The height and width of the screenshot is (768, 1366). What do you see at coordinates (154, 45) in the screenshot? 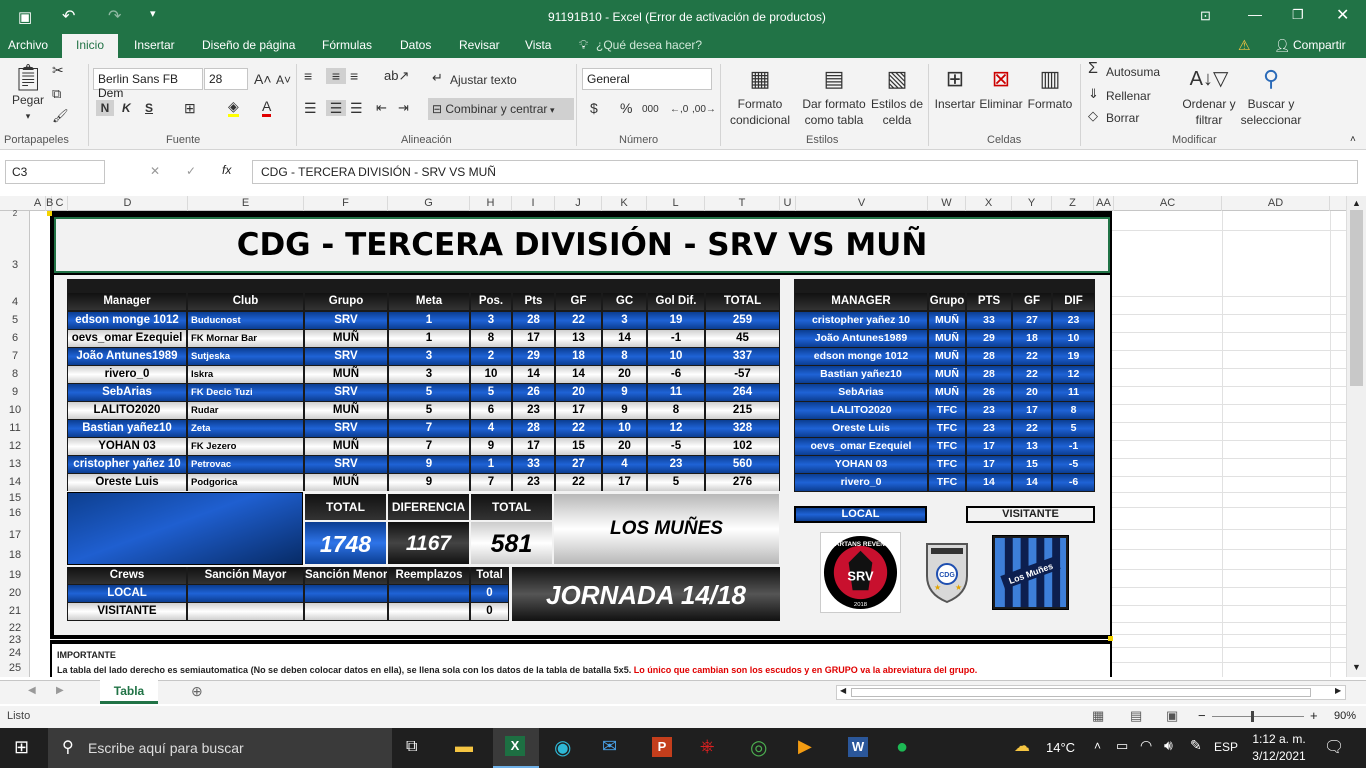
I see `tab-insertar: Insertar` at bounding box center [154, 45].